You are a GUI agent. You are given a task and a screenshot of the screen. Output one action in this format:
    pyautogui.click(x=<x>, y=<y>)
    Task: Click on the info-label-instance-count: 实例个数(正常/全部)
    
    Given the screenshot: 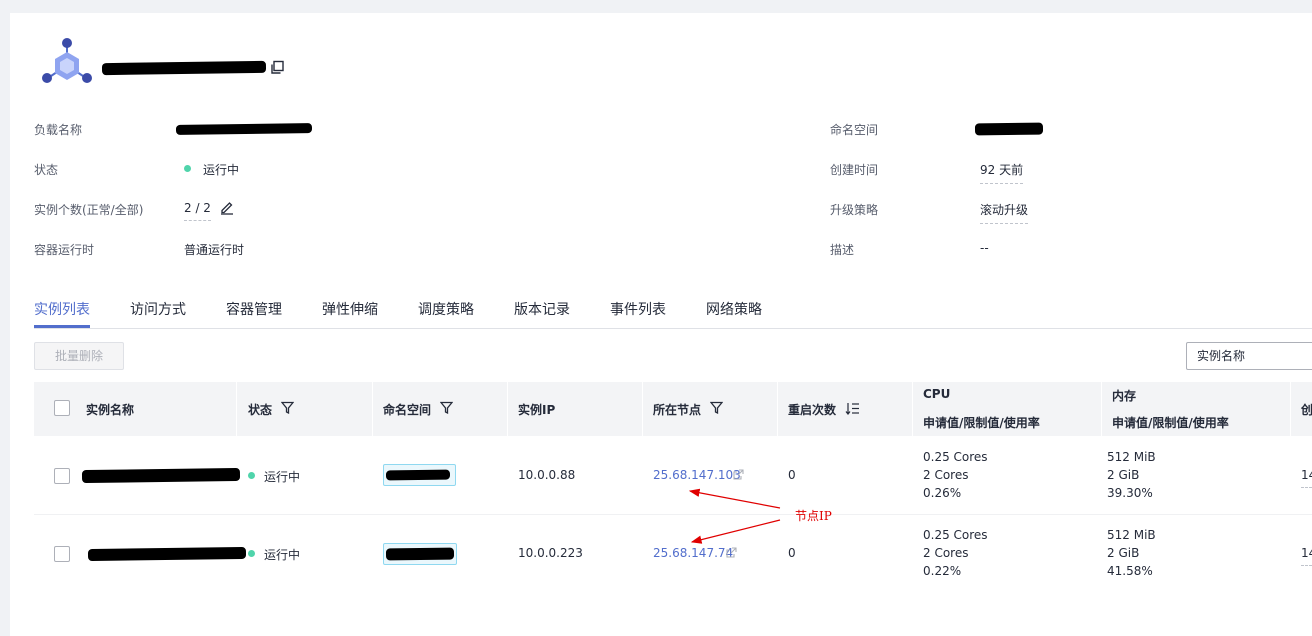 What is the action you would take?
    pyautogui.click(x=89, y=210)
    